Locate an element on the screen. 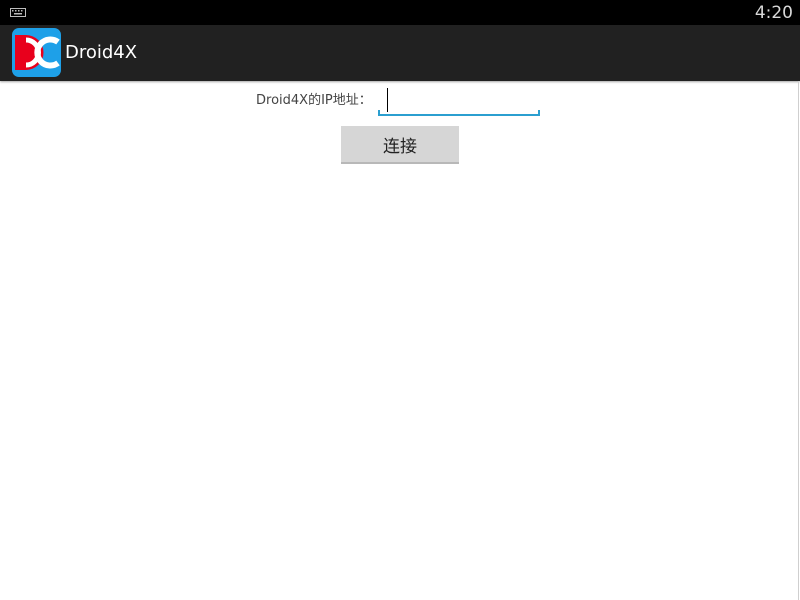  ip-input-underline is located at coordinates (459, 115).